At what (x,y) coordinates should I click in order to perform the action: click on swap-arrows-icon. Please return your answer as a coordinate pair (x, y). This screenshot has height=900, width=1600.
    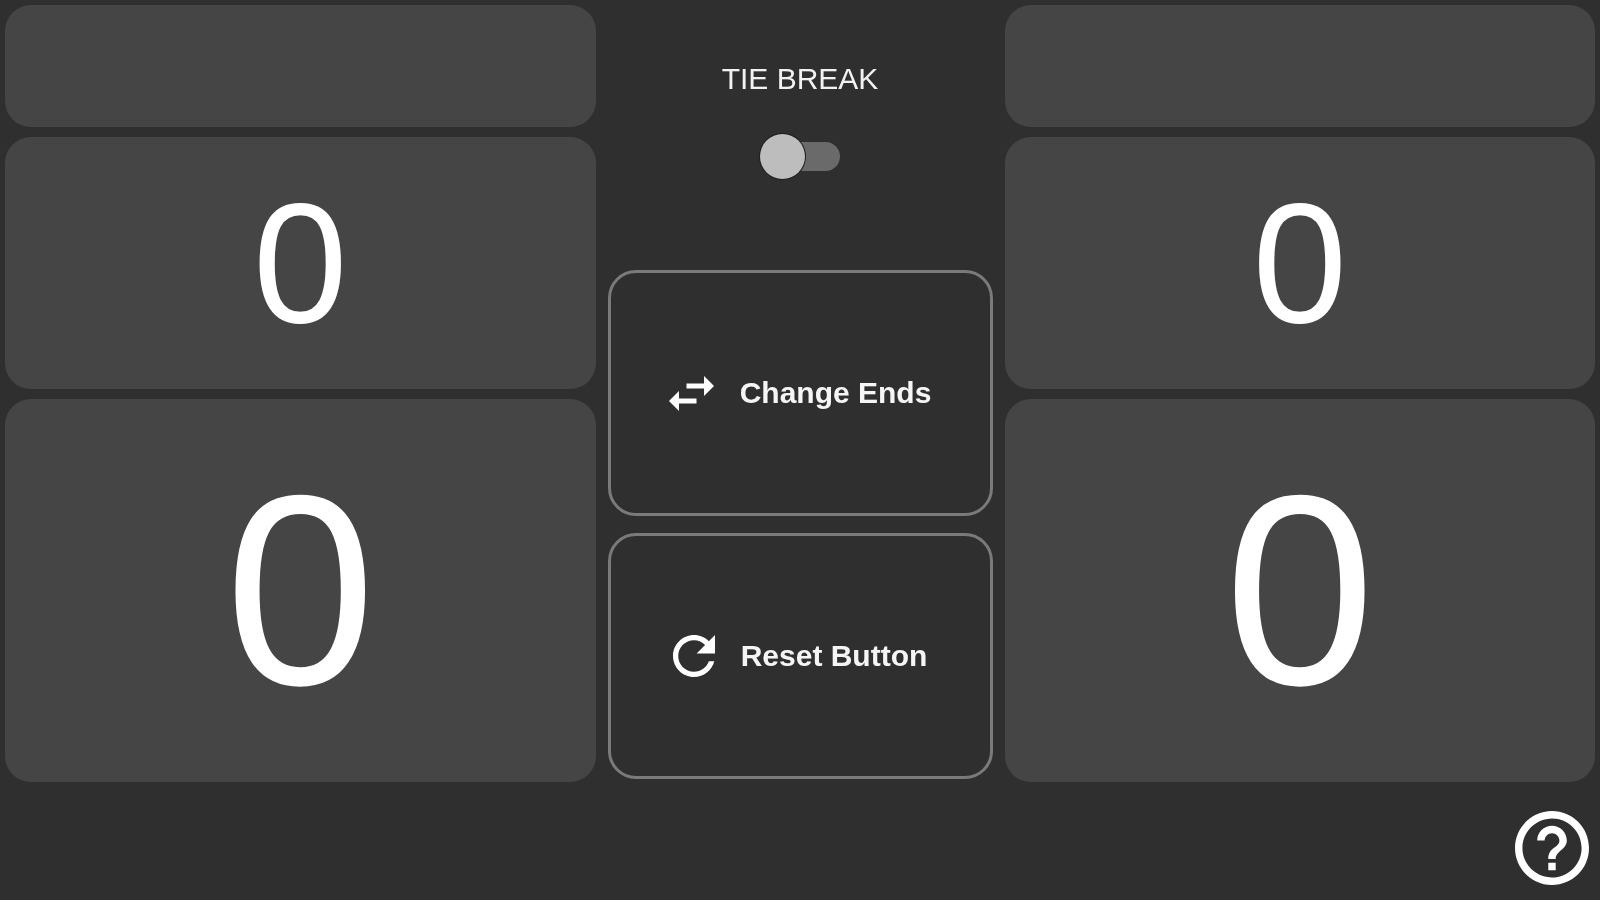
    Looking at the image, I should click on (691, 393).